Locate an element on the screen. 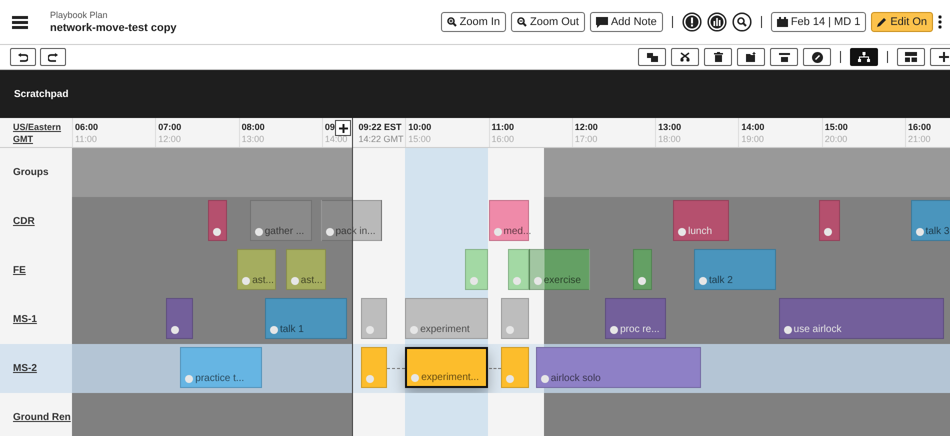 The width and height of the screenshot is (950, 436). hour-label-gmt: 13:00 is located at coordinates (253, 139).